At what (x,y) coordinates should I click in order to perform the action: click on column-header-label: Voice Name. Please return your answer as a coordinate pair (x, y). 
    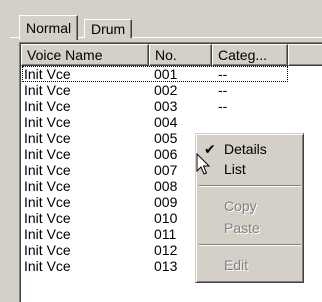
    Looking at the image, I should click on (65, 55).